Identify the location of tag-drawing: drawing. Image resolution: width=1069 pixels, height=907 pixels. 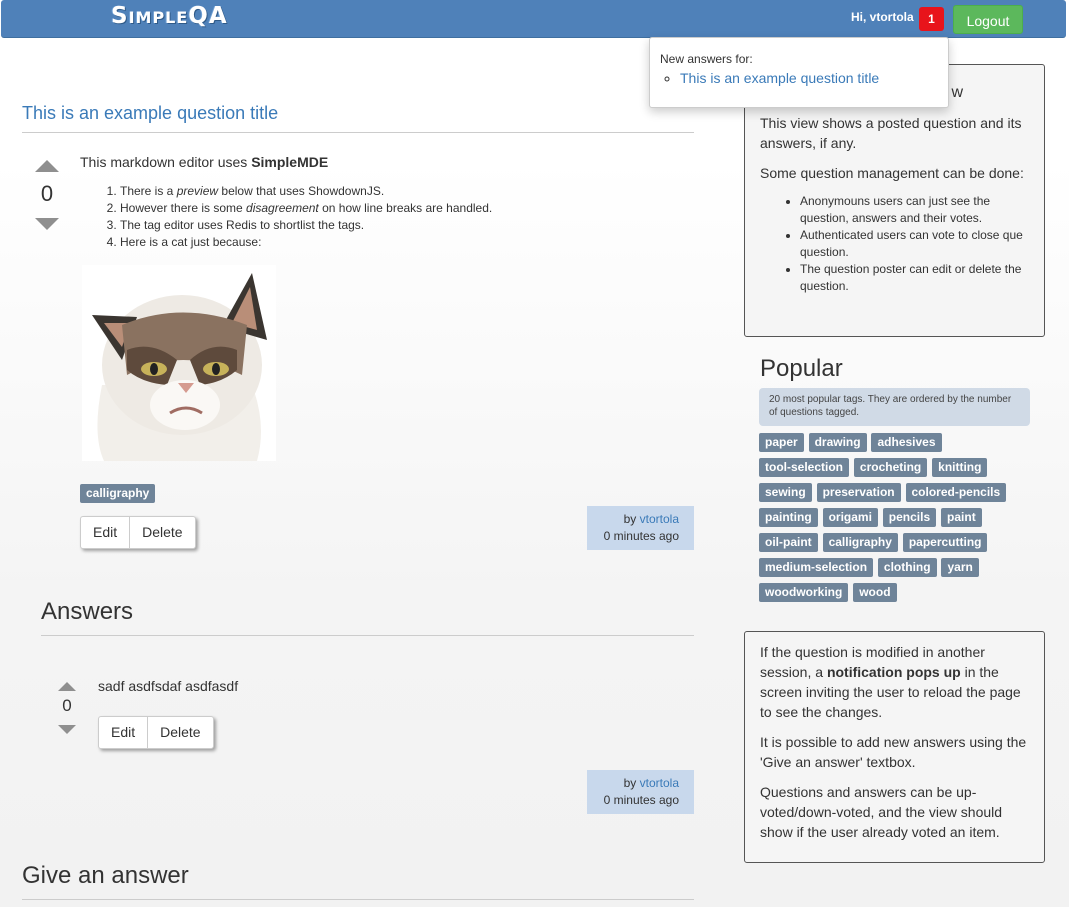
(837, 442).